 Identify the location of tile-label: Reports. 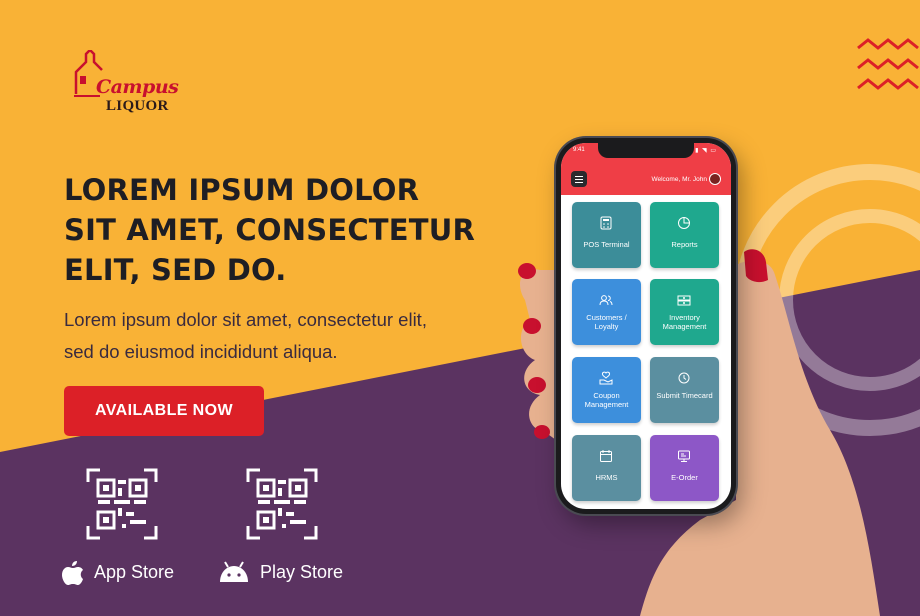
(684, 244).